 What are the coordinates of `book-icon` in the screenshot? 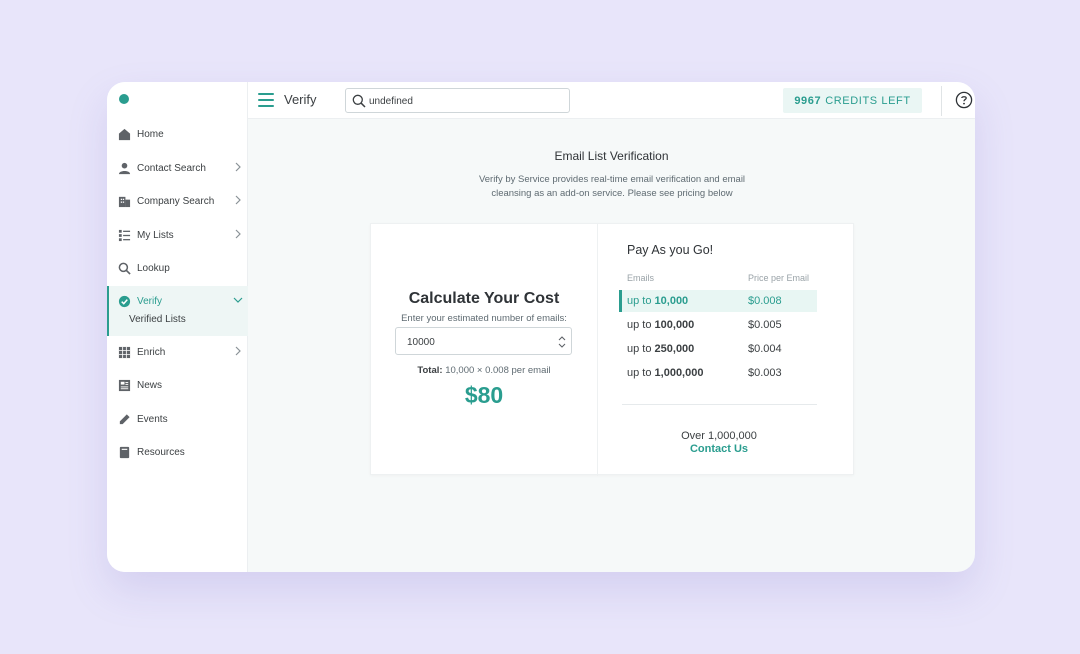 It's located at (124, 452).